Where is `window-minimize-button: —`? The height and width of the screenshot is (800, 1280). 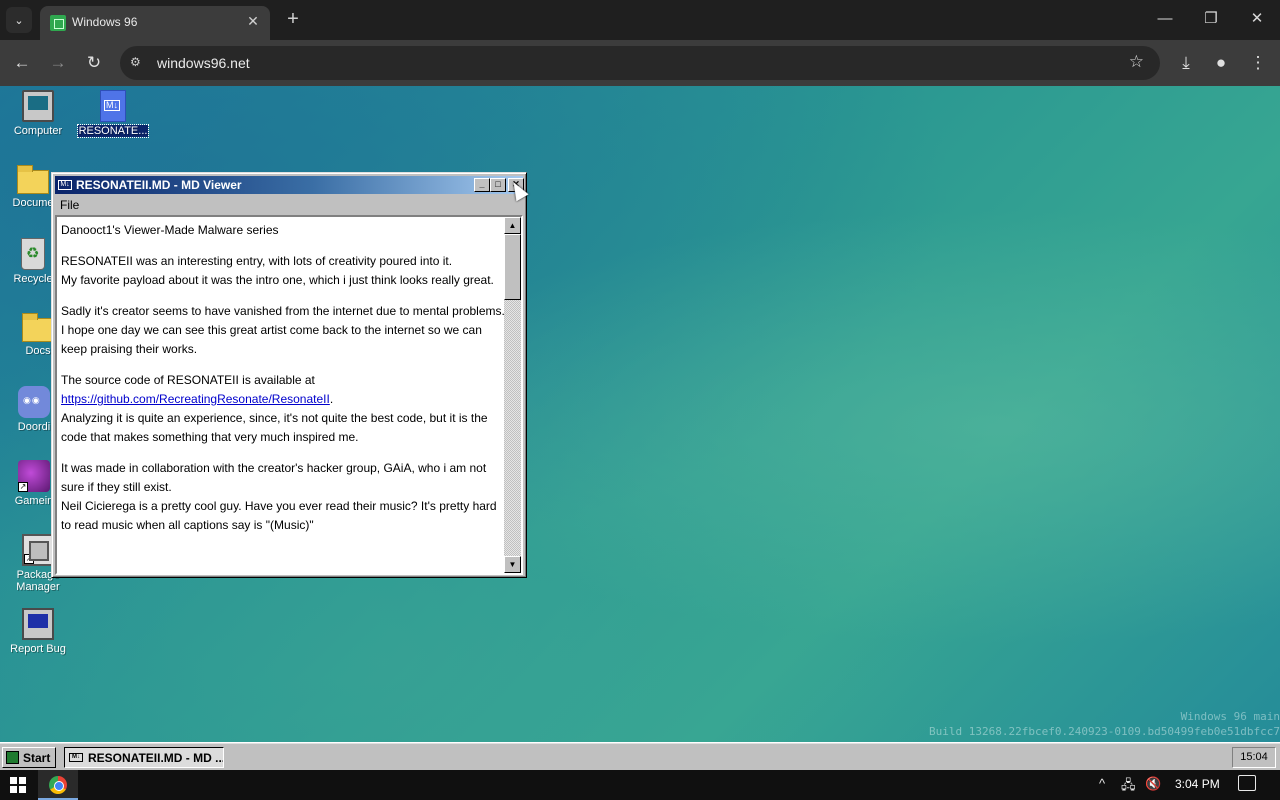 window-minimize-button: — is located at coordinates (1165, 19).